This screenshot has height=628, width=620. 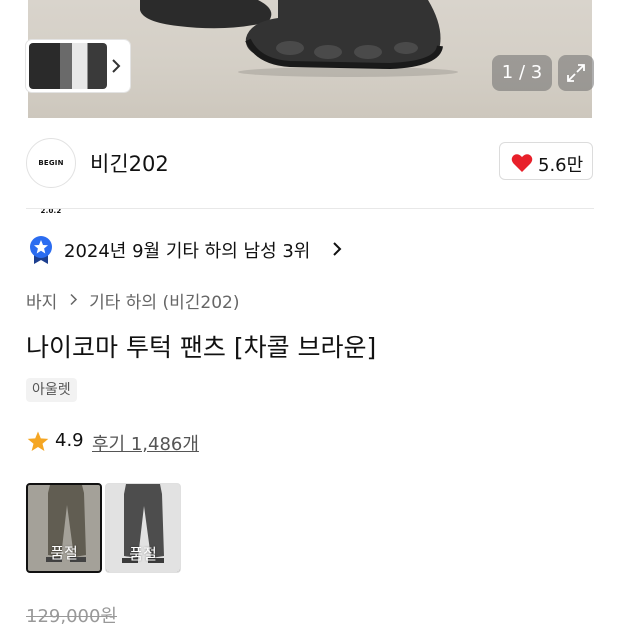 What do you see at coordinates (51, 390) in the screenshot?
I see `outlet-tag: 아울렛` at bounding box center [51, 390].